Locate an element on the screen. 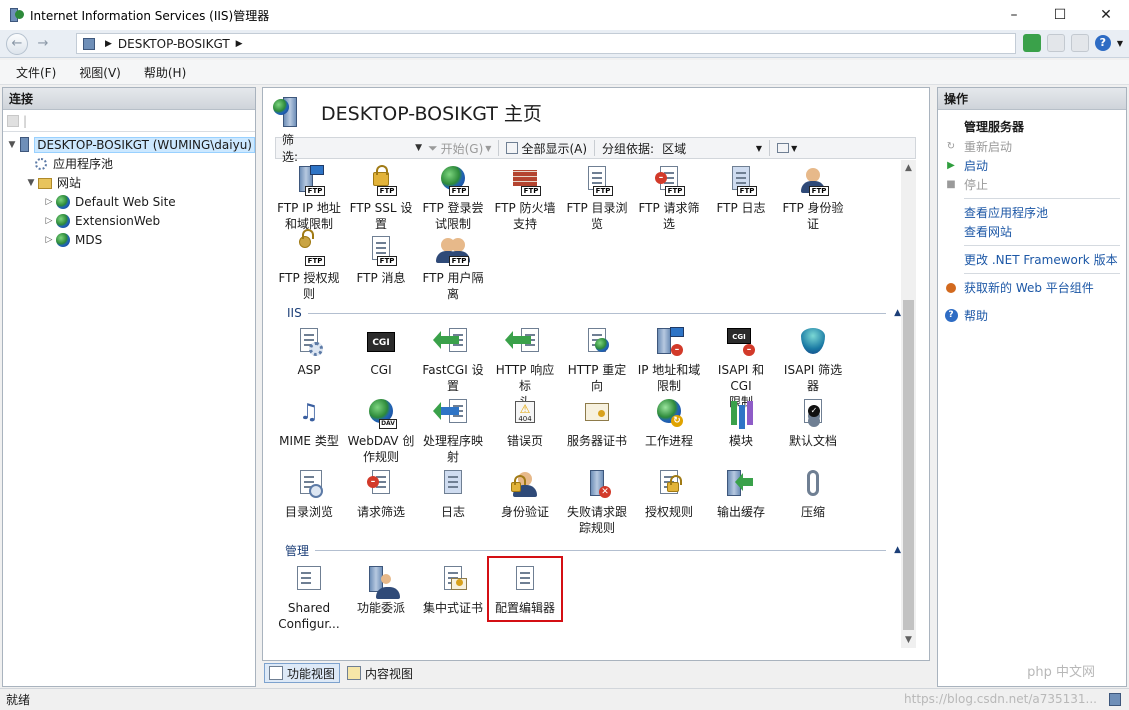 The width and height of the screenshot is (1129, 710). feature-fastcgi: FastCGI 设 置 is located at coordinates (453, 360).